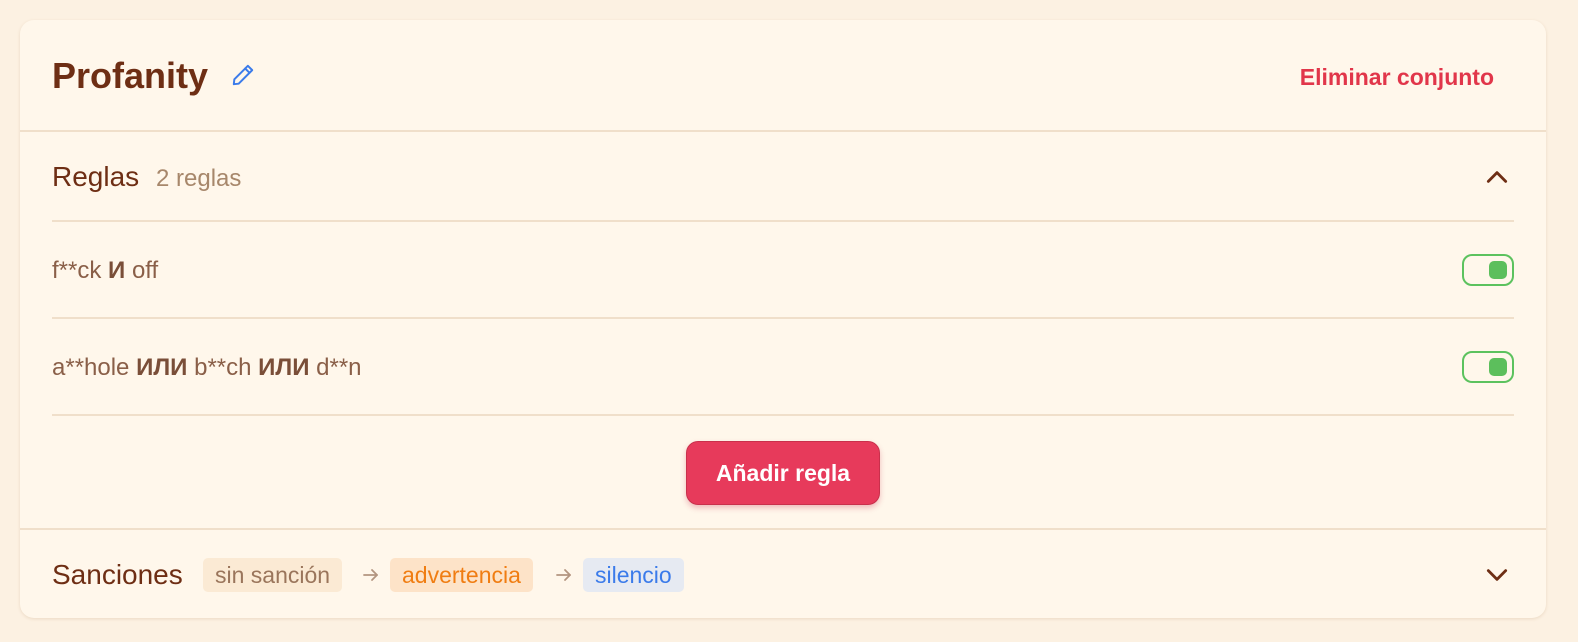  I want to click on chevron-down-icon, so click(1497, 575).